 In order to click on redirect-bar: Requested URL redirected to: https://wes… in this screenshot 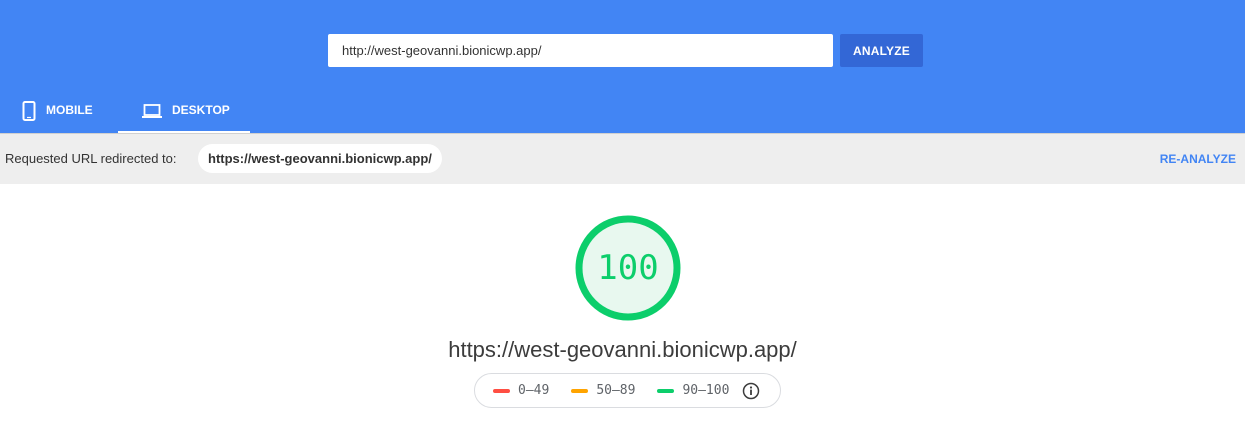, I will do `click(622, 158)`.